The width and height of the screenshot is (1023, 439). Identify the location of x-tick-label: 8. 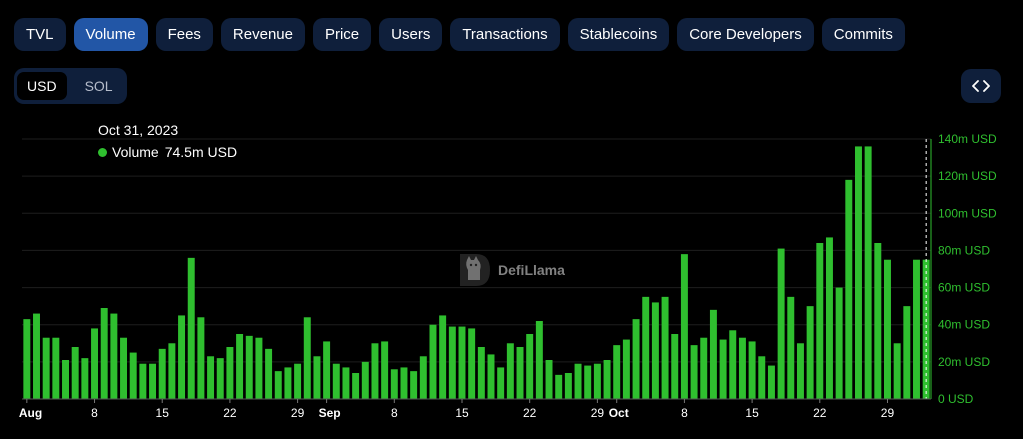
(684, 413).